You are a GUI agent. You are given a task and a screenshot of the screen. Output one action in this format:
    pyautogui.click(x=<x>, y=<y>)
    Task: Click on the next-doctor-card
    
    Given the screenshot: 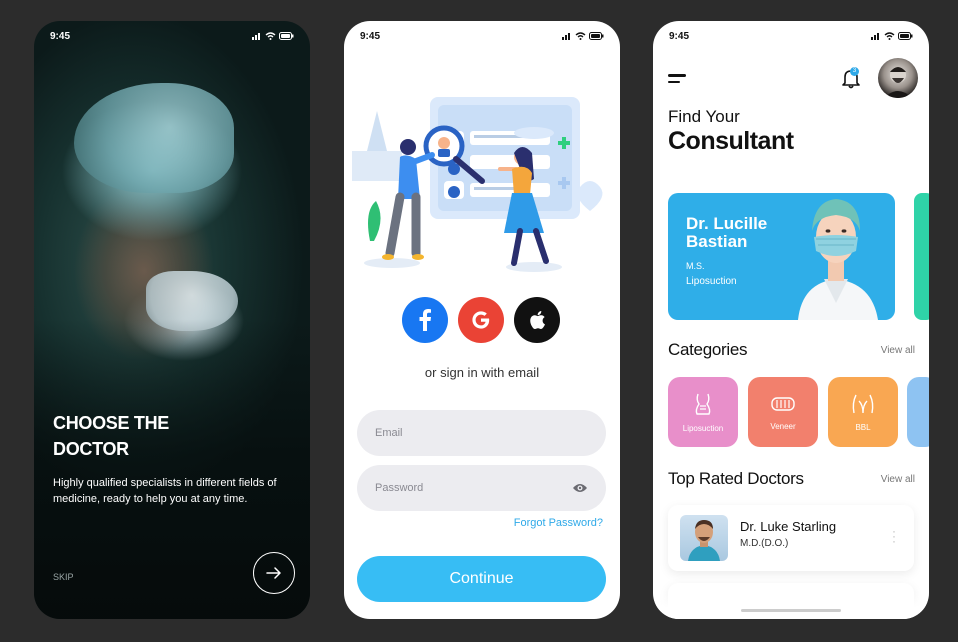 What is the action you would take?
    pyautogui.click(x=921, y=256)
    